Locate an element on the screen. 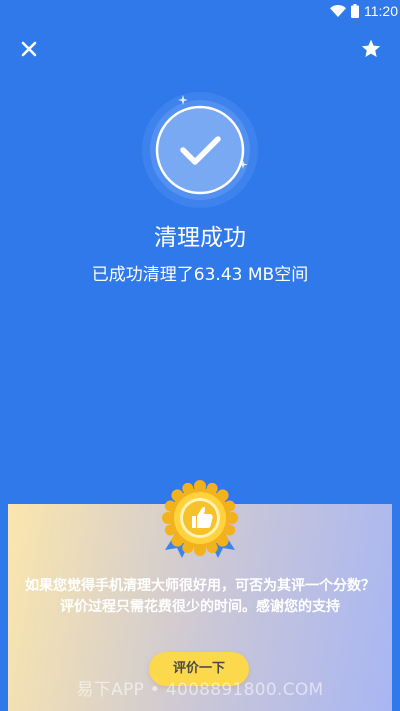  success-title: 清理成功 is located at coordinates (200, 238).